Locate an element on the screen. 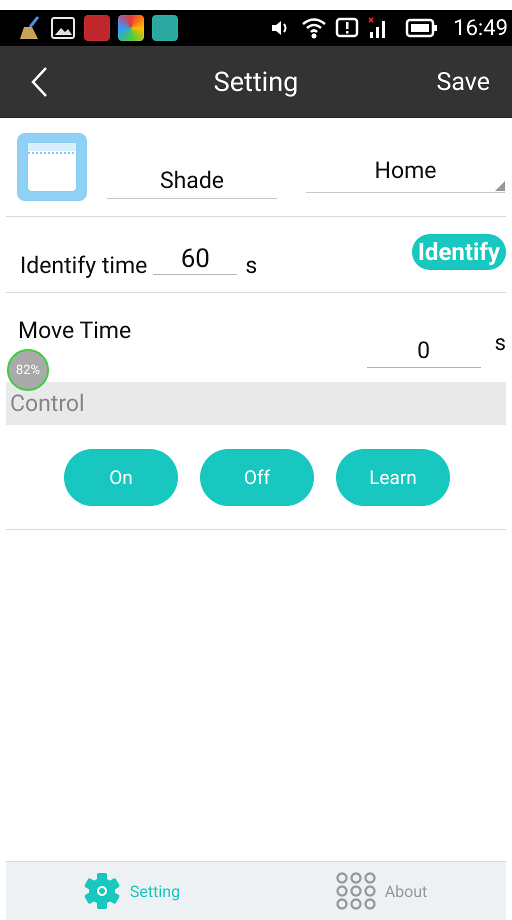  identify-button: Identify is located at coordinates (459, 252).